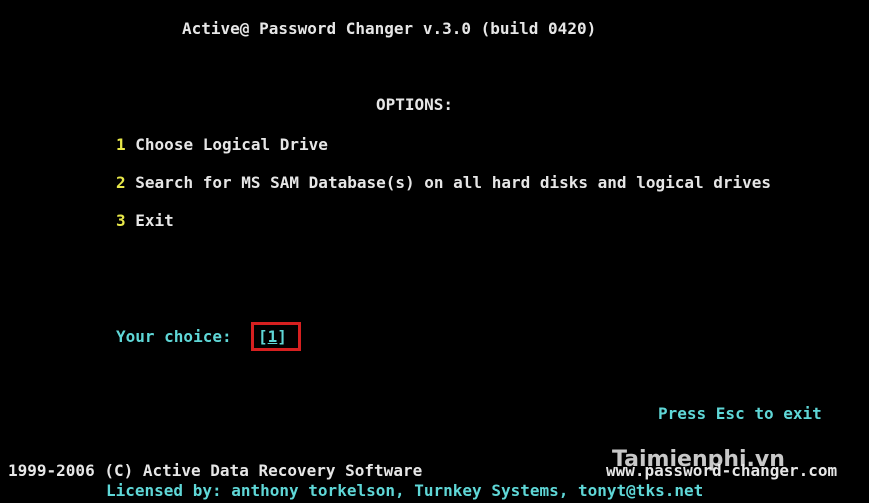 Image resolution: width=869 pixels, height=503 pixels. I want to click on exit-hint: Press Esc to exit, so click(740, 413).